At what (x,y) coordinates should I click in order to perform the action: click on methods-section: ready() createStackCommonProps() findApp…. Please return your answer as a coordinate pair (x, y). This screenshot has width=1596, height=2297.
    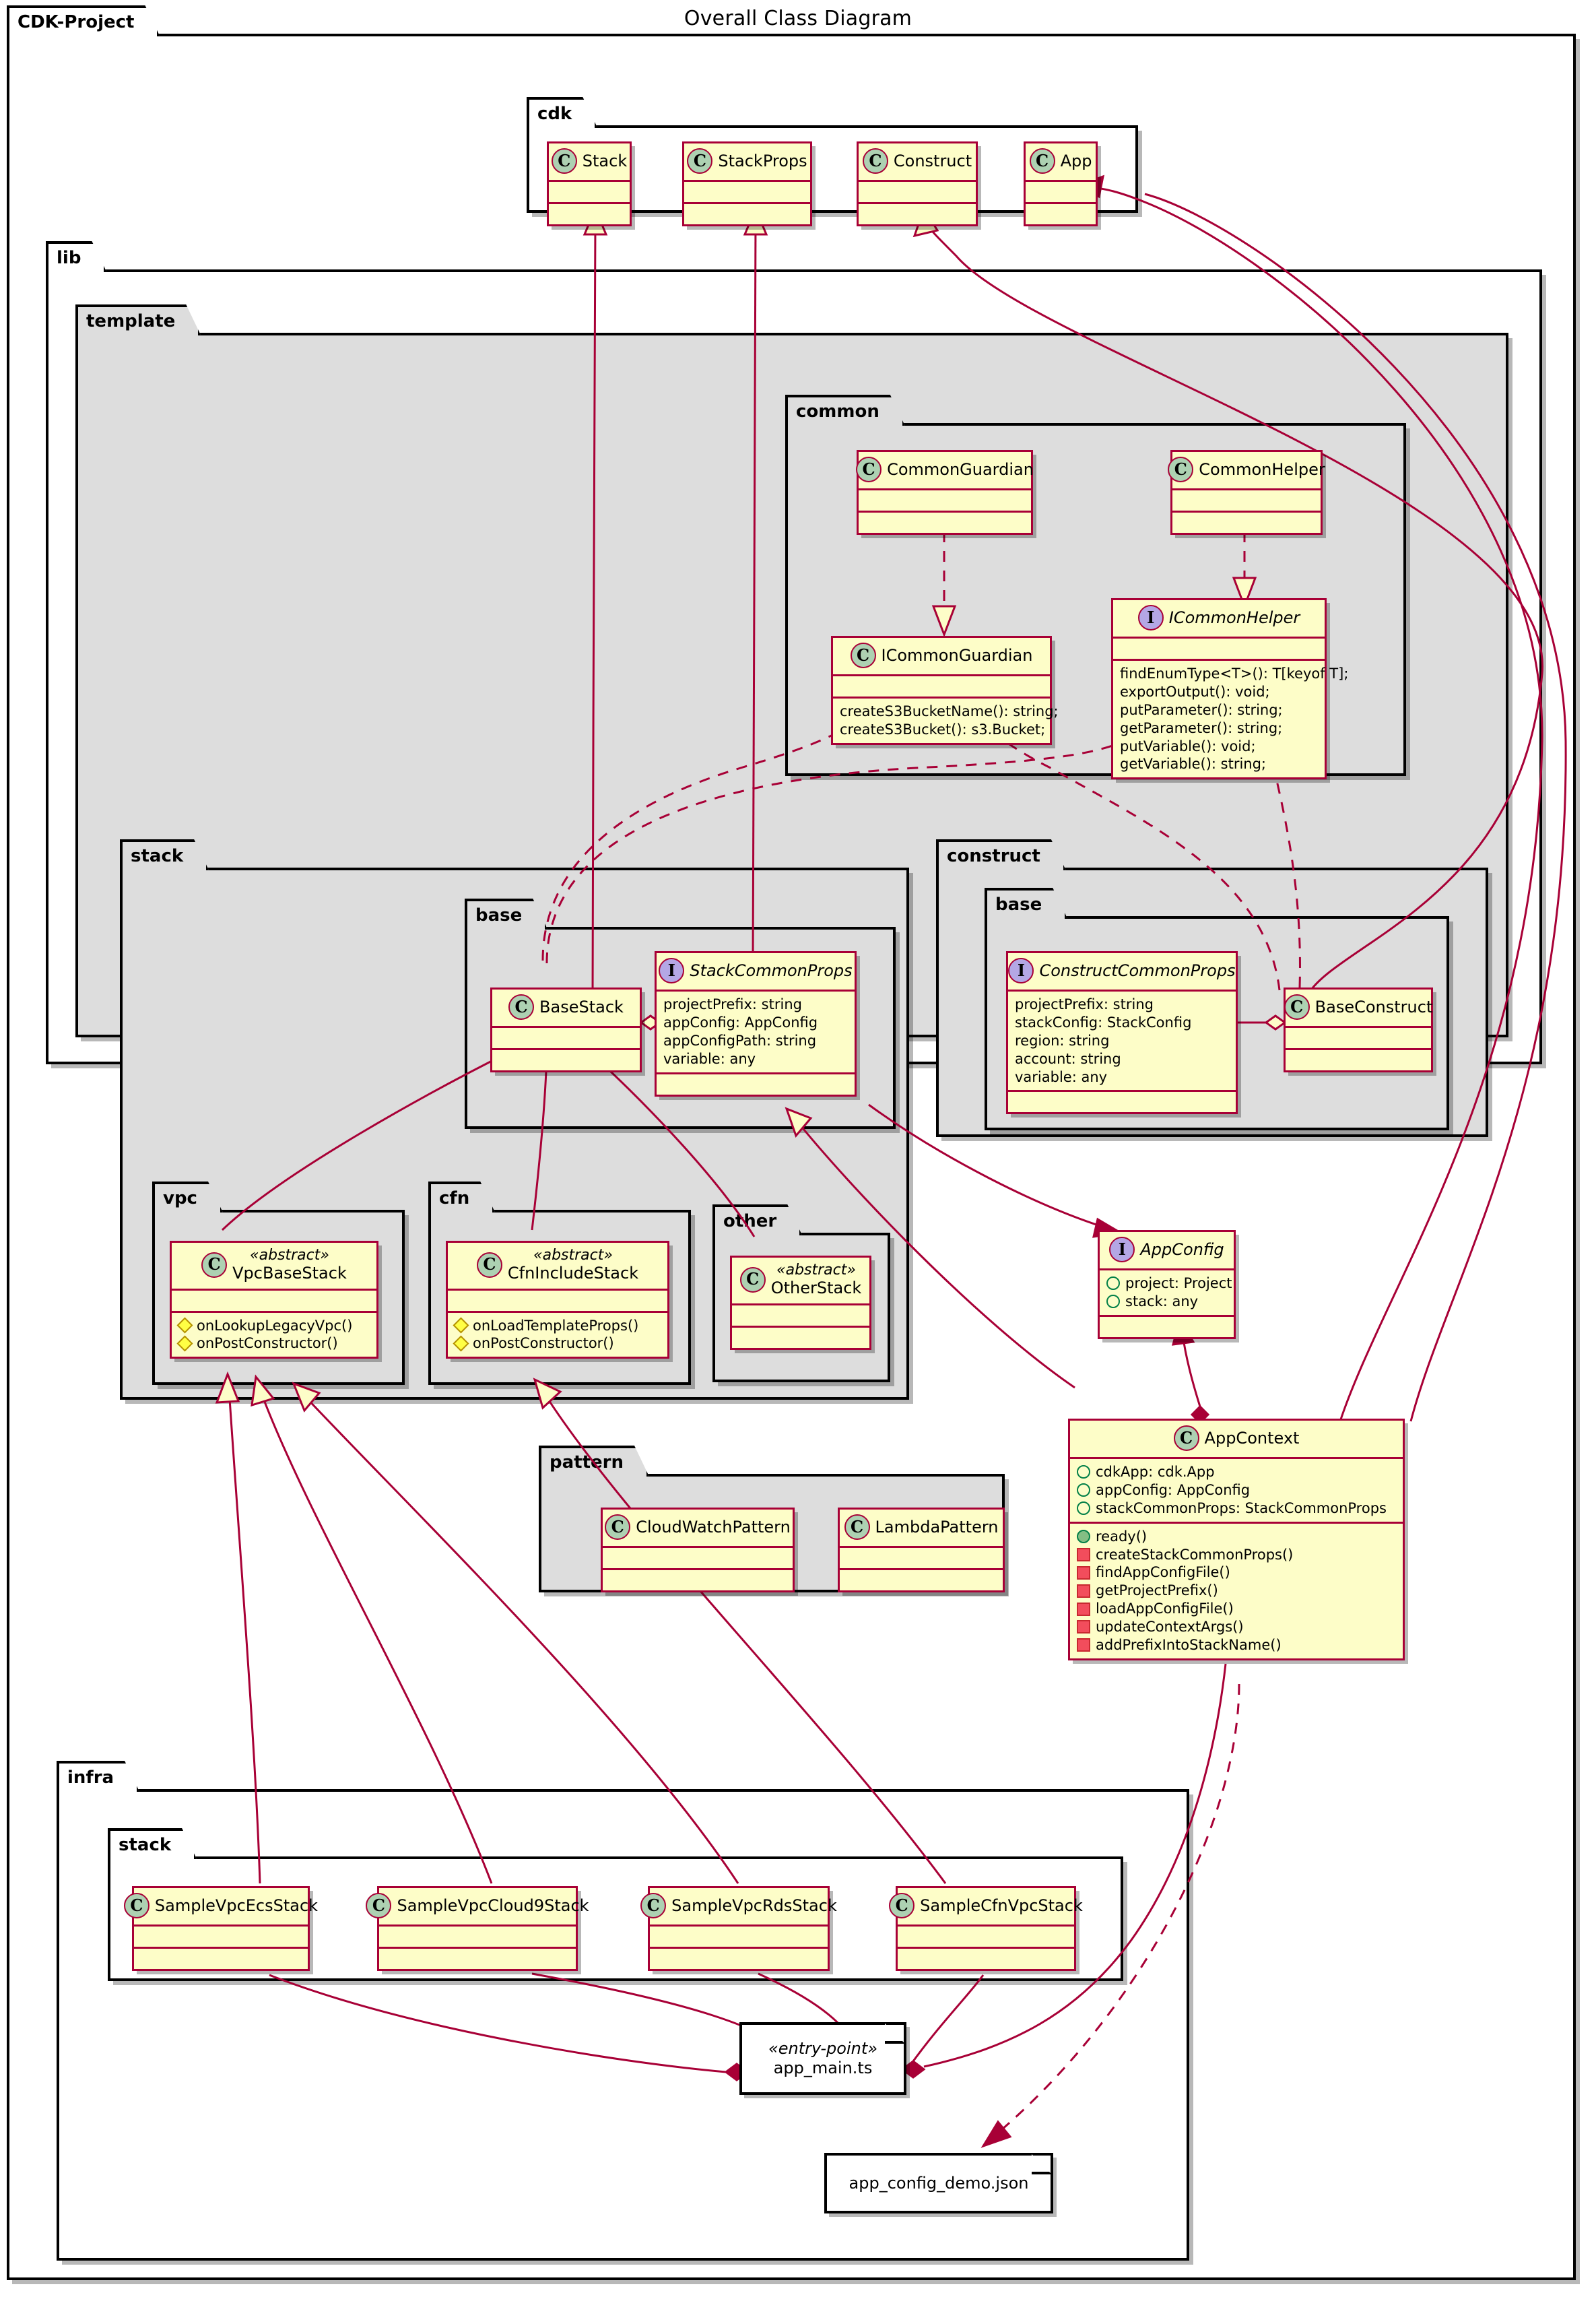
    Looking at the image, I should click on (1236, 1589).